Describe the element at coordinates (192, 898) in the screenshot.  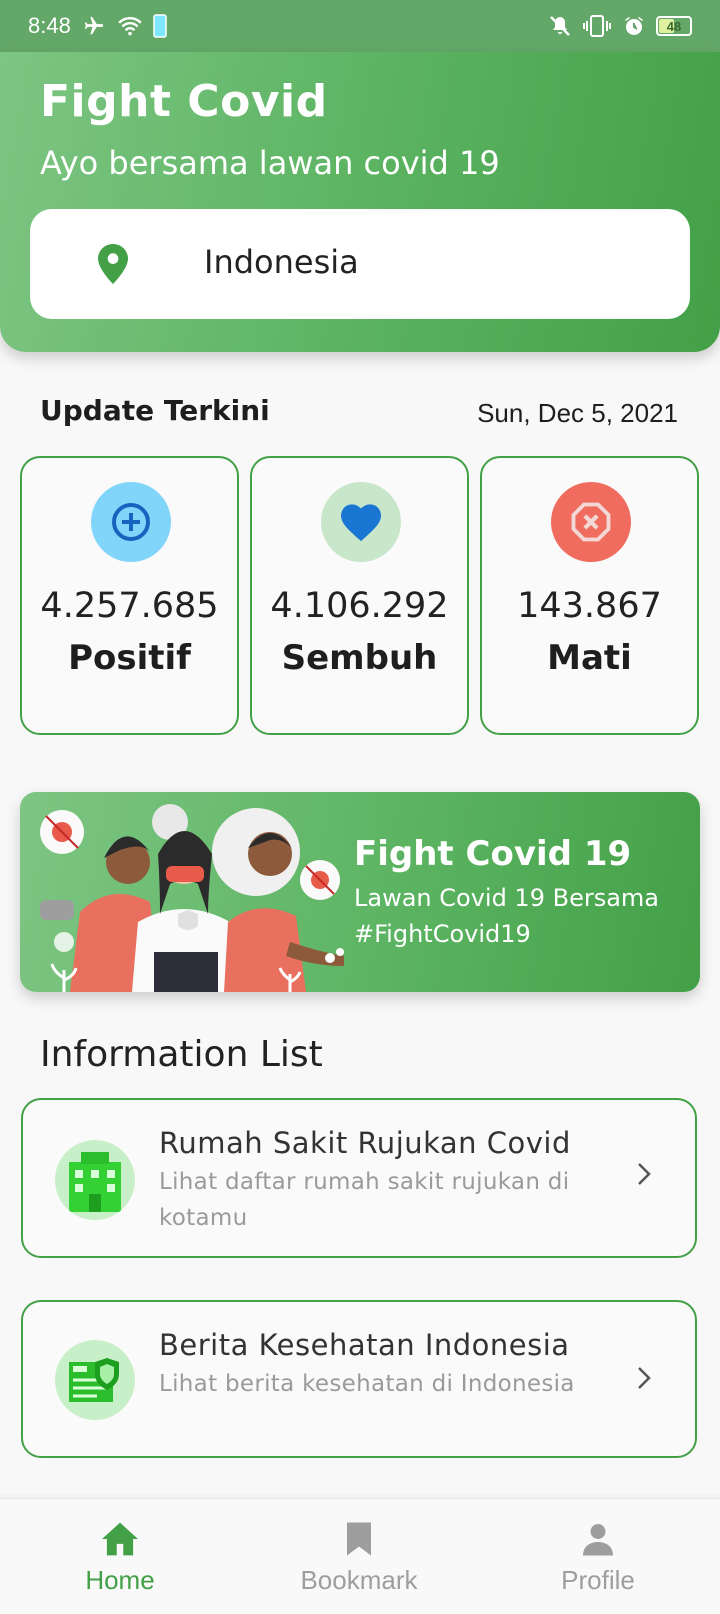
I see `people-with-masks-illustration` at that location.